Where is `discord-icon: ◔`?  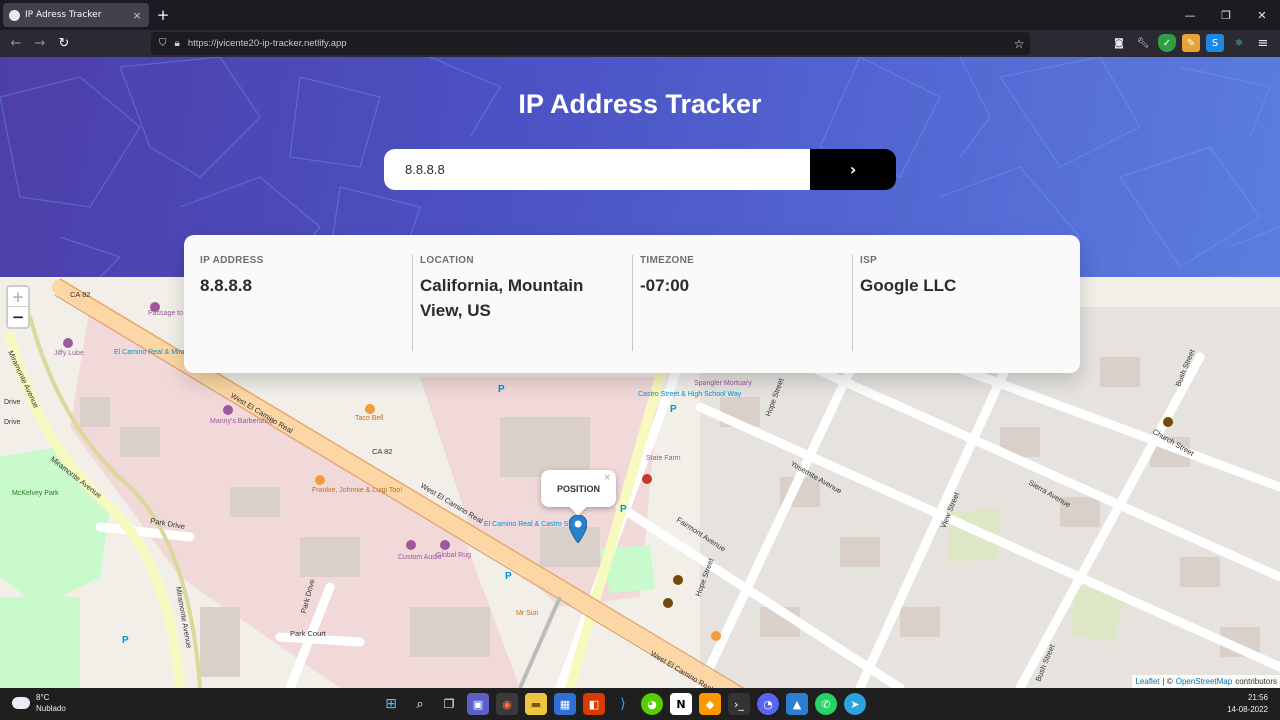 discord-icon: ◔ is located at coordinates (768, 704).